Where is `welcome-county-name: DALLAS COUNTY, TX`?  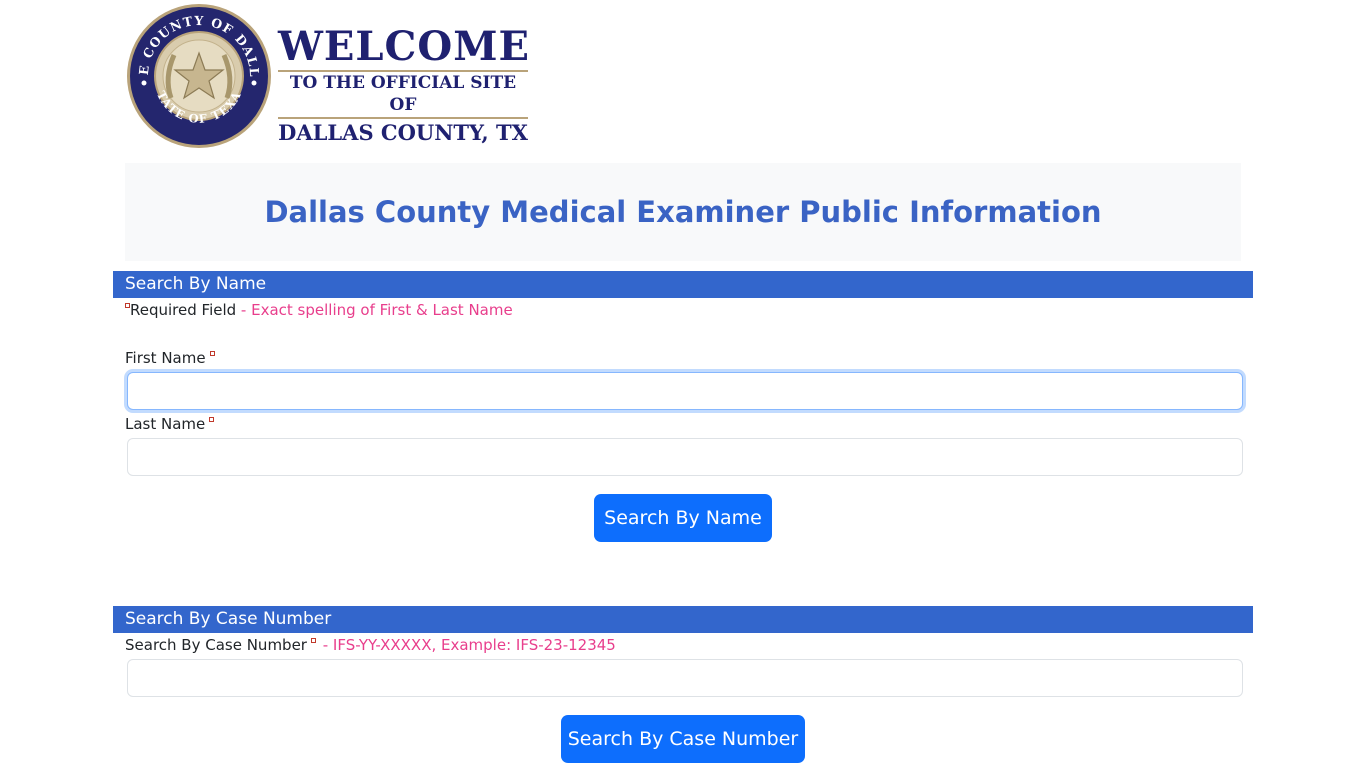 welcome-county-name: DALLAS COUNTY, TX is located at coordinates (403, 132).